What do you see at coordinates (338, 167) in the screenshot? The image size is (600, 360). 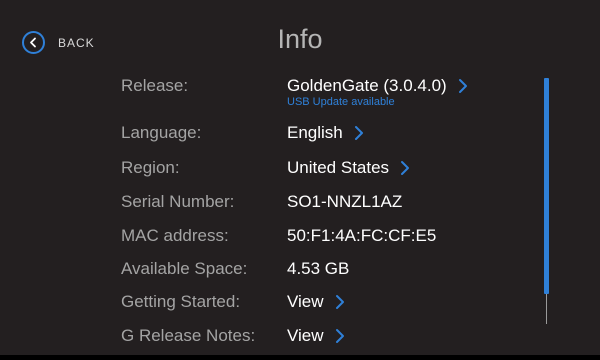 I see `region-value-text: United States` at bounding box center [338, 167].